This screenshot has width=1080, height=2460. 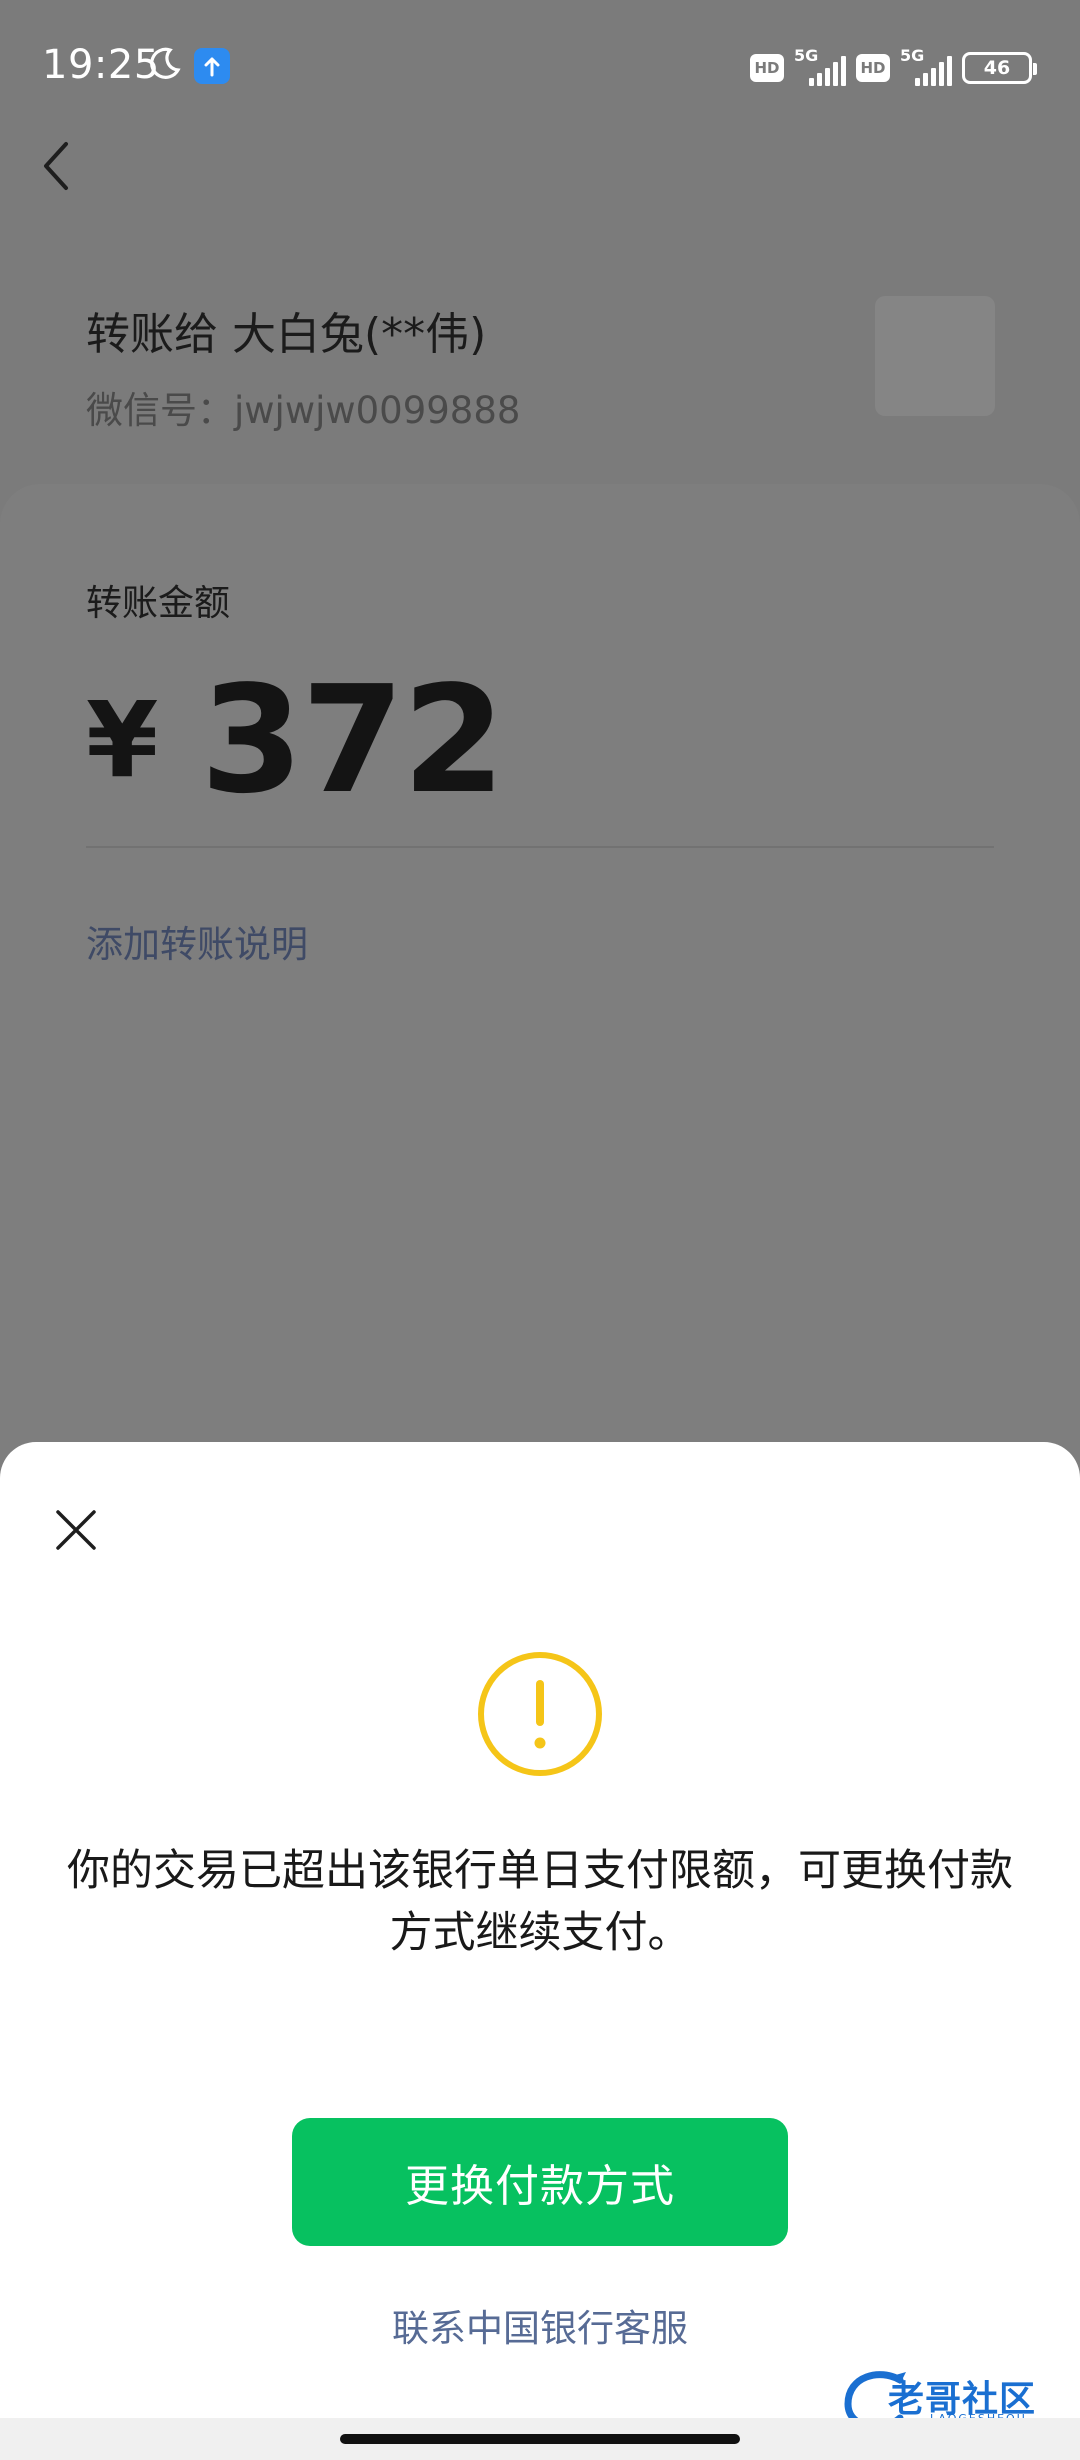 What do you see at coordinates (303, 410) in the screenshot?
I see `payee-wechat-id: 微信号：jwjwjw0099888` at bounding box center [303, 410].